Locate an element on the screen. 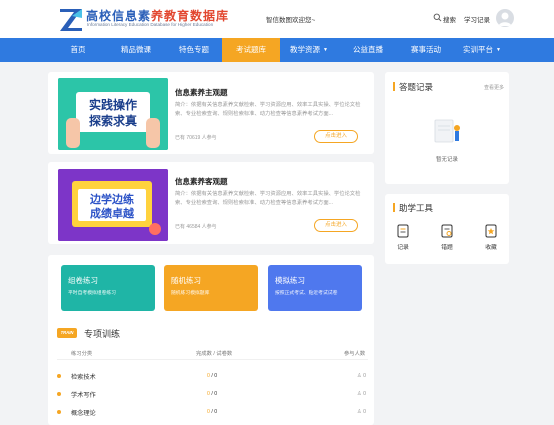  favorite-icon is located at coordinates (491, 231).